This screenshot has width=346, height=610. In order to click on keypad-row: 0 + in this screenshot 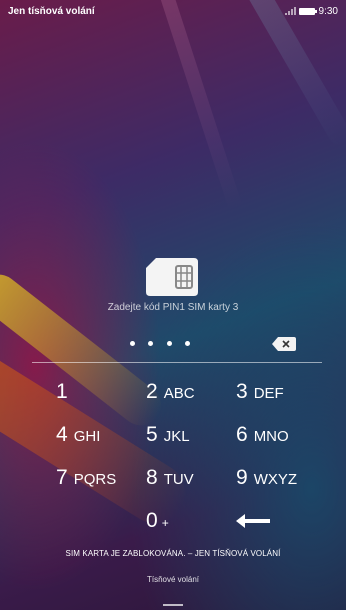, I will do `click(175, 520)`.